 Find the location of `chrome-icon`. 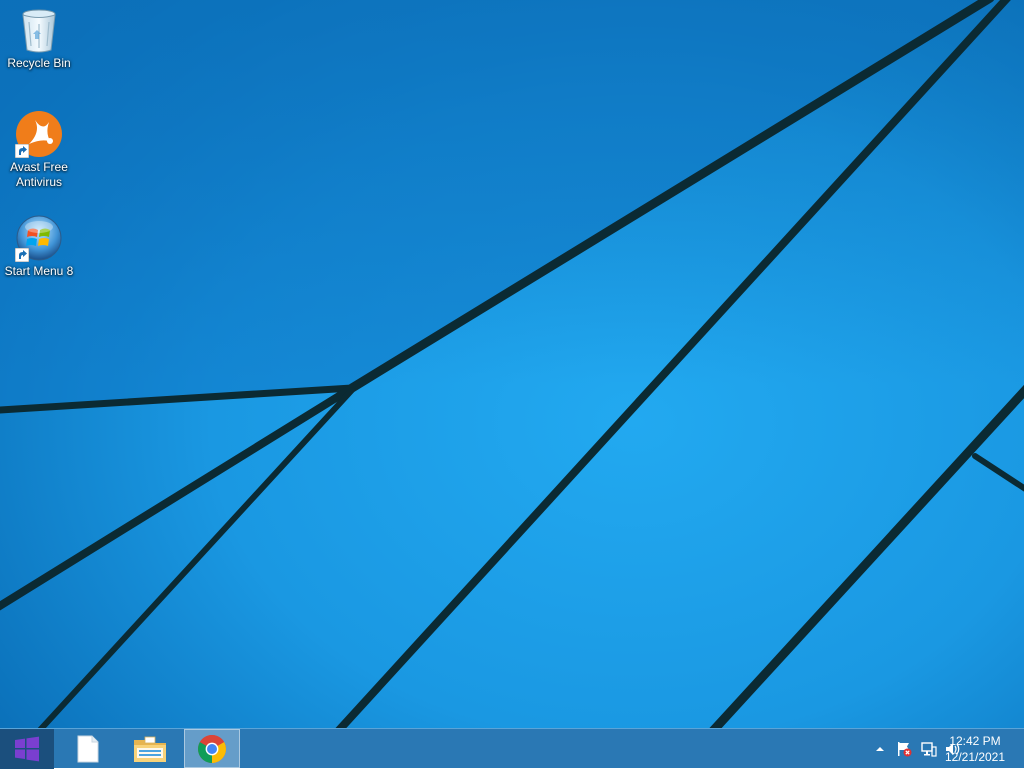

chrome-icon is located at coordinates (212, 748).